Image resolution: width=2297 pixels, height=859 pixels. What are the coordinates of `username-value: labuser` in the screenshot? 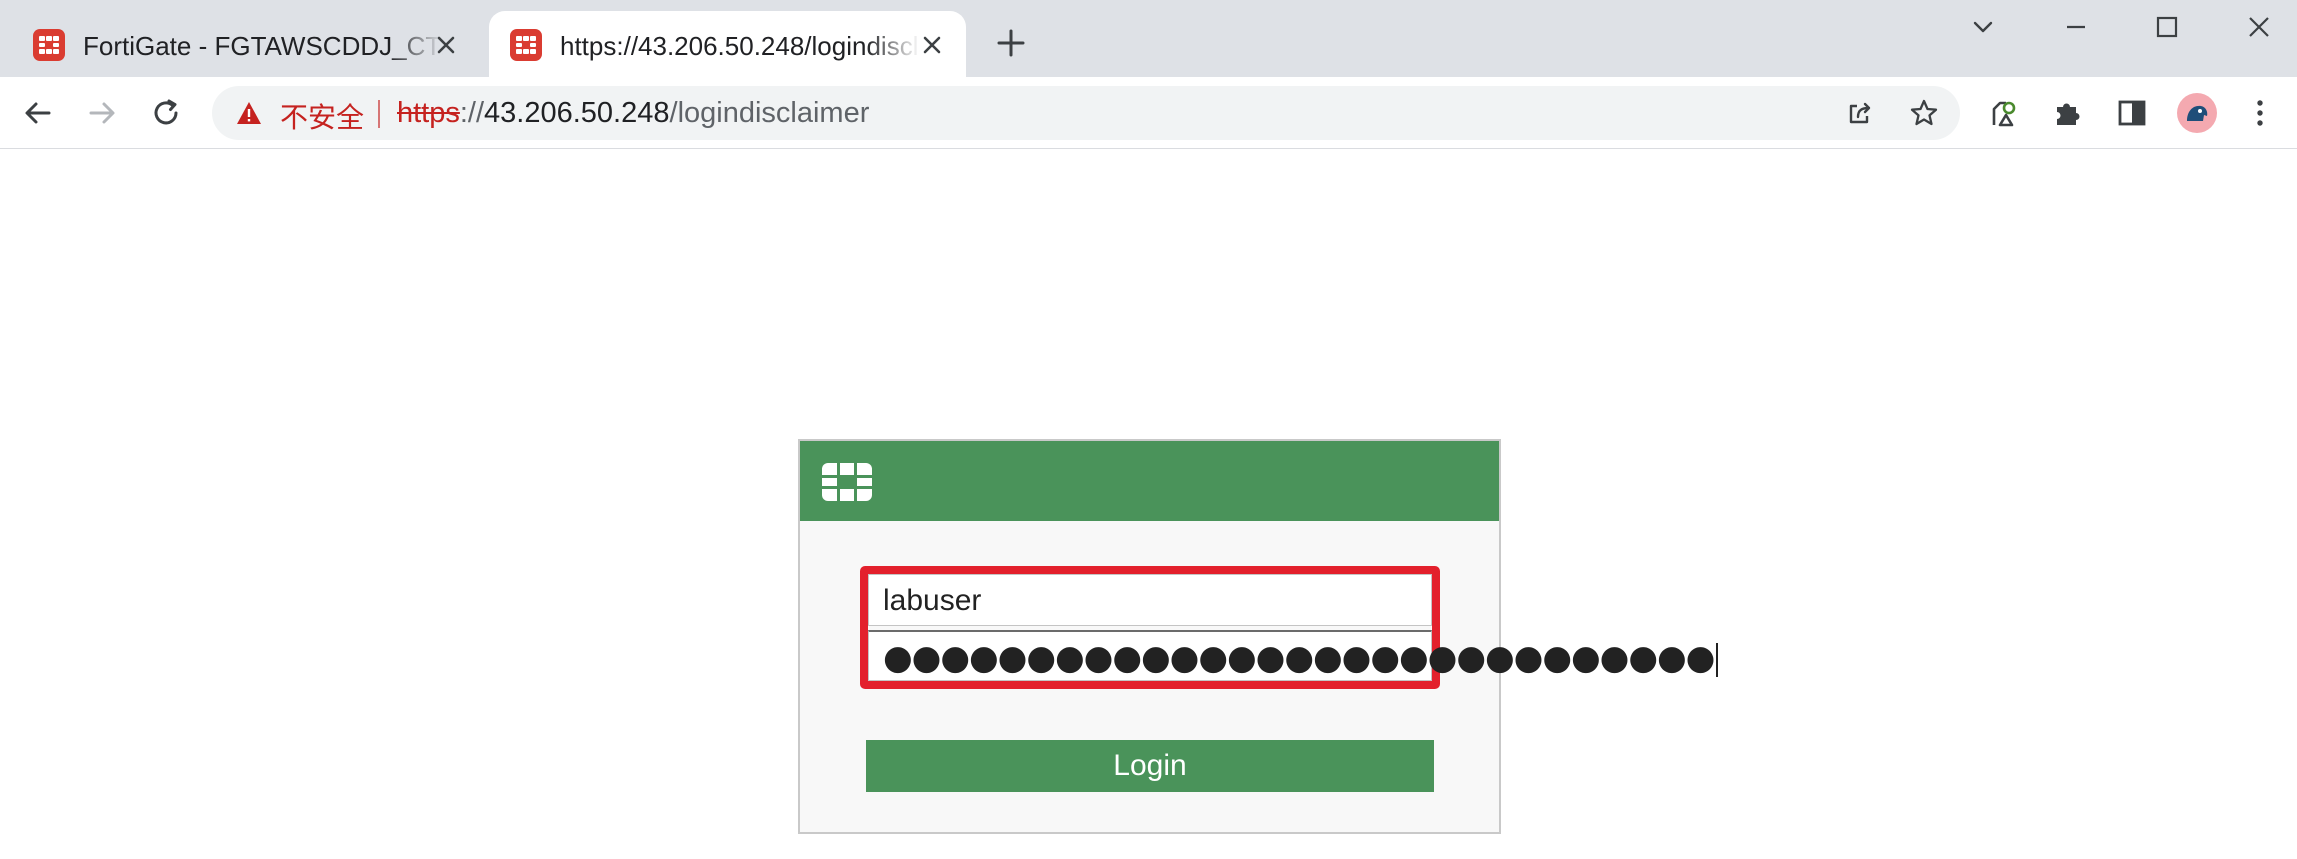 It's located at (932, 600).